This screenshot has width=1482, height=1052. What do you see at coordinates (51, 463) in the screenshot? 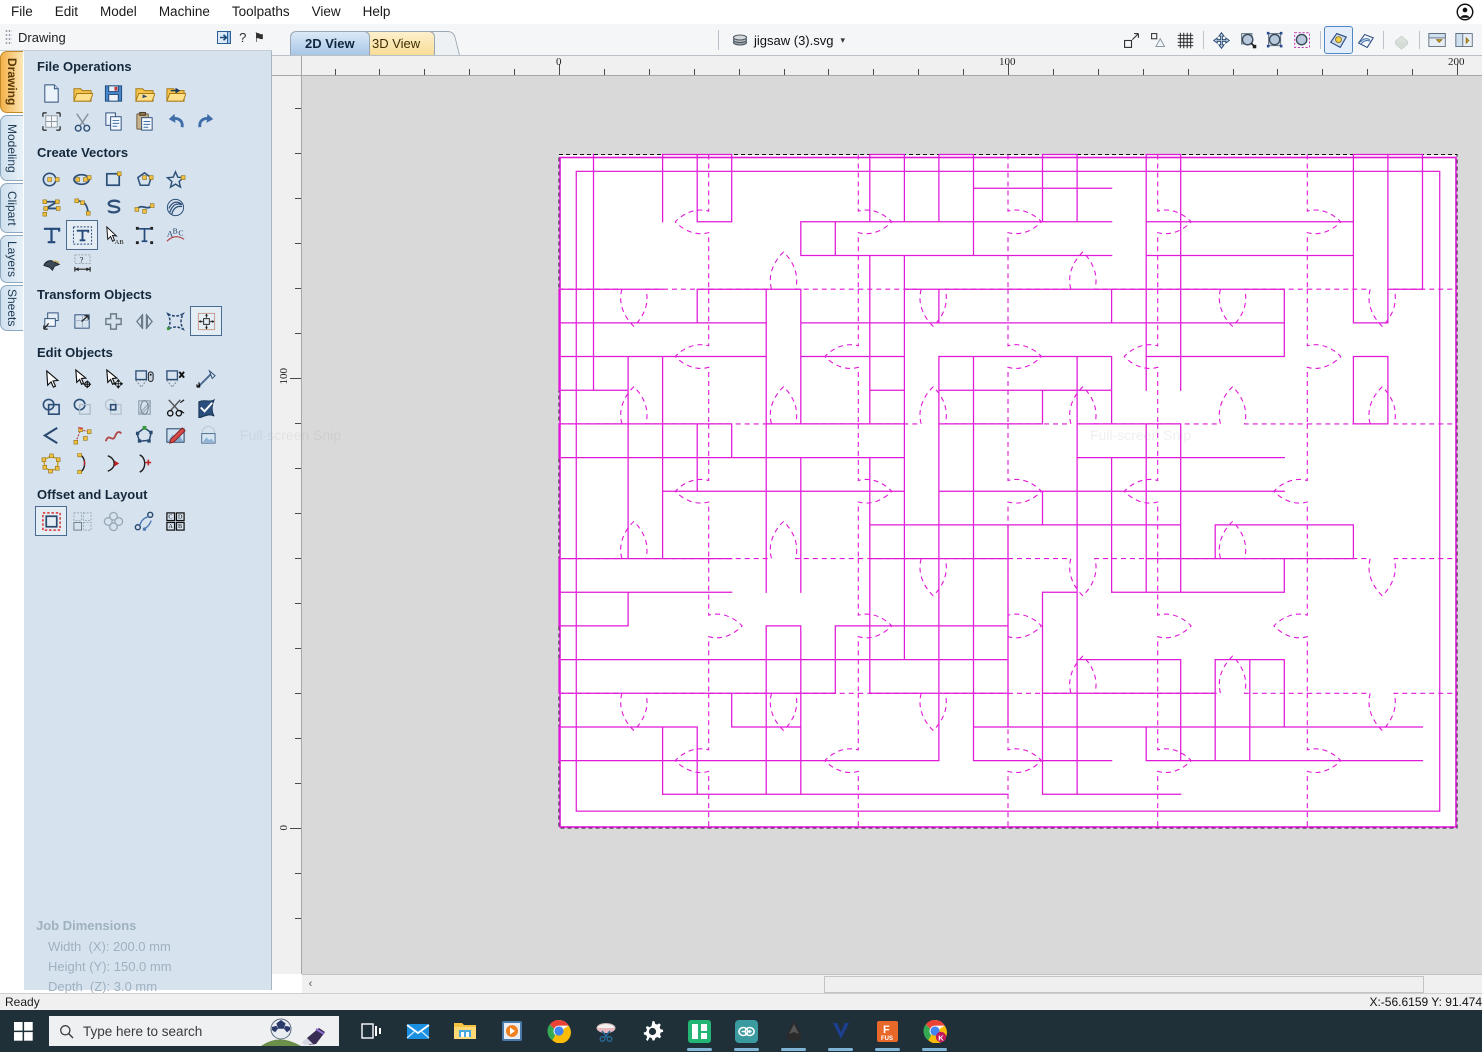
I see `node-array-icon` at bounding box center [51, 463].